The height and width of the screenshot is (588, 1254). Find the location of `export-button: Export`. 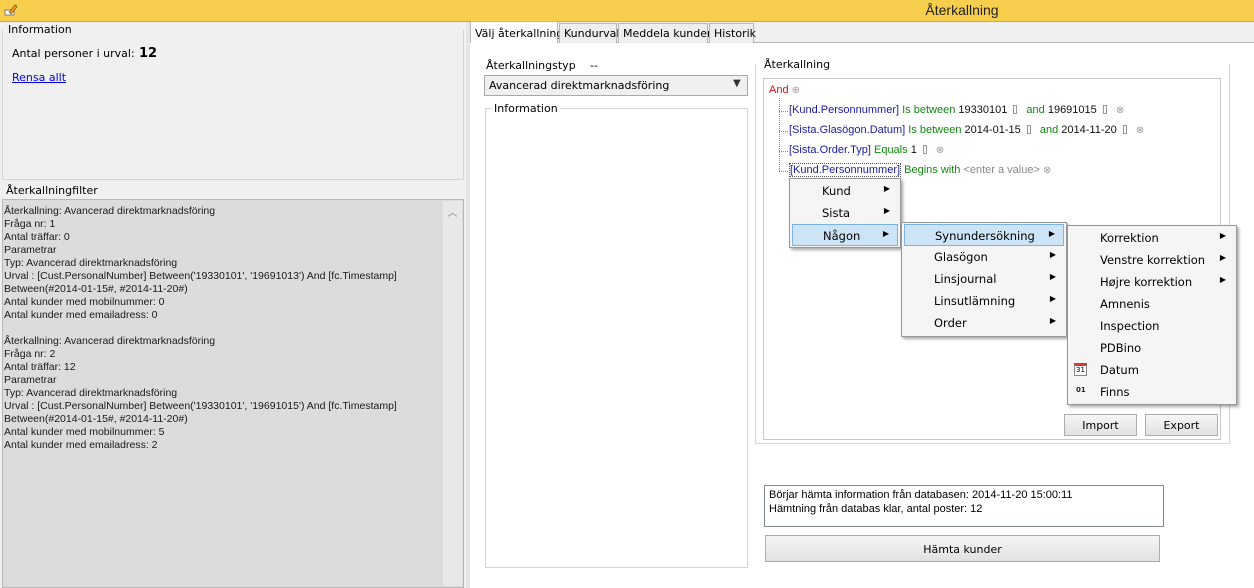

export-button: Export is located at coordinates (1181, 425).